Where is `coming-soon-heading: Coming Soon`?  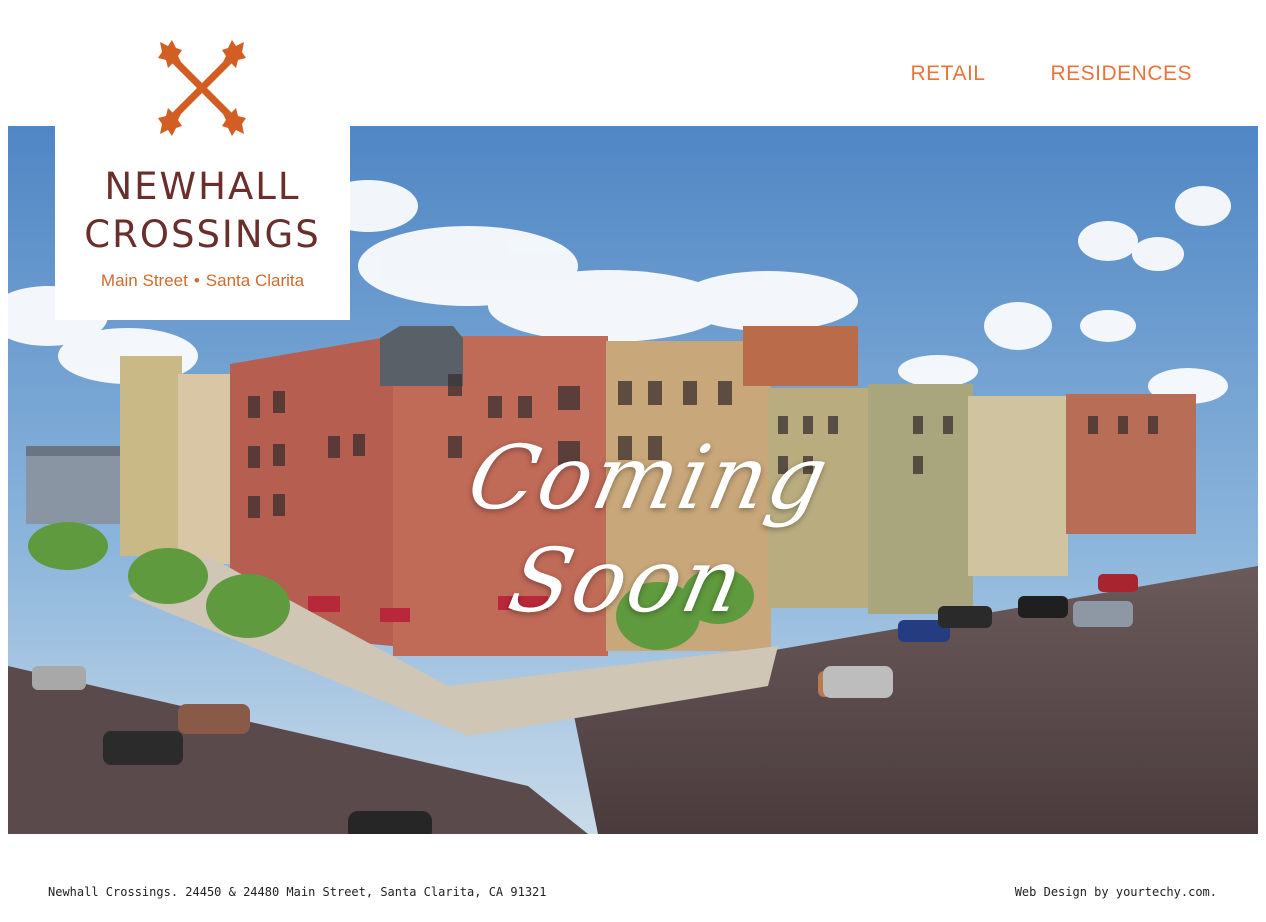 coming-soon-heading: Coming Soon is located at coordinates (649, 529).